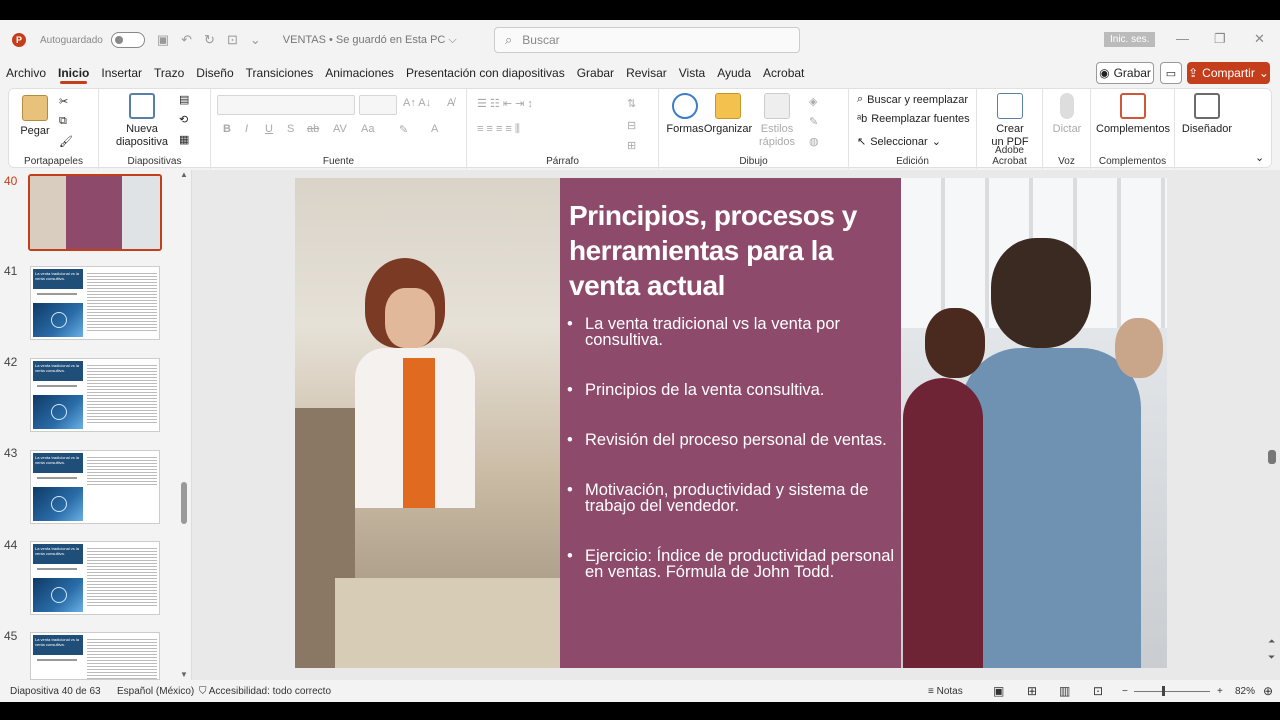 Image resolution: width=1280 pixels, height=720 pixels. I want to click on copy-icon: ⧉, so click(63, 121).